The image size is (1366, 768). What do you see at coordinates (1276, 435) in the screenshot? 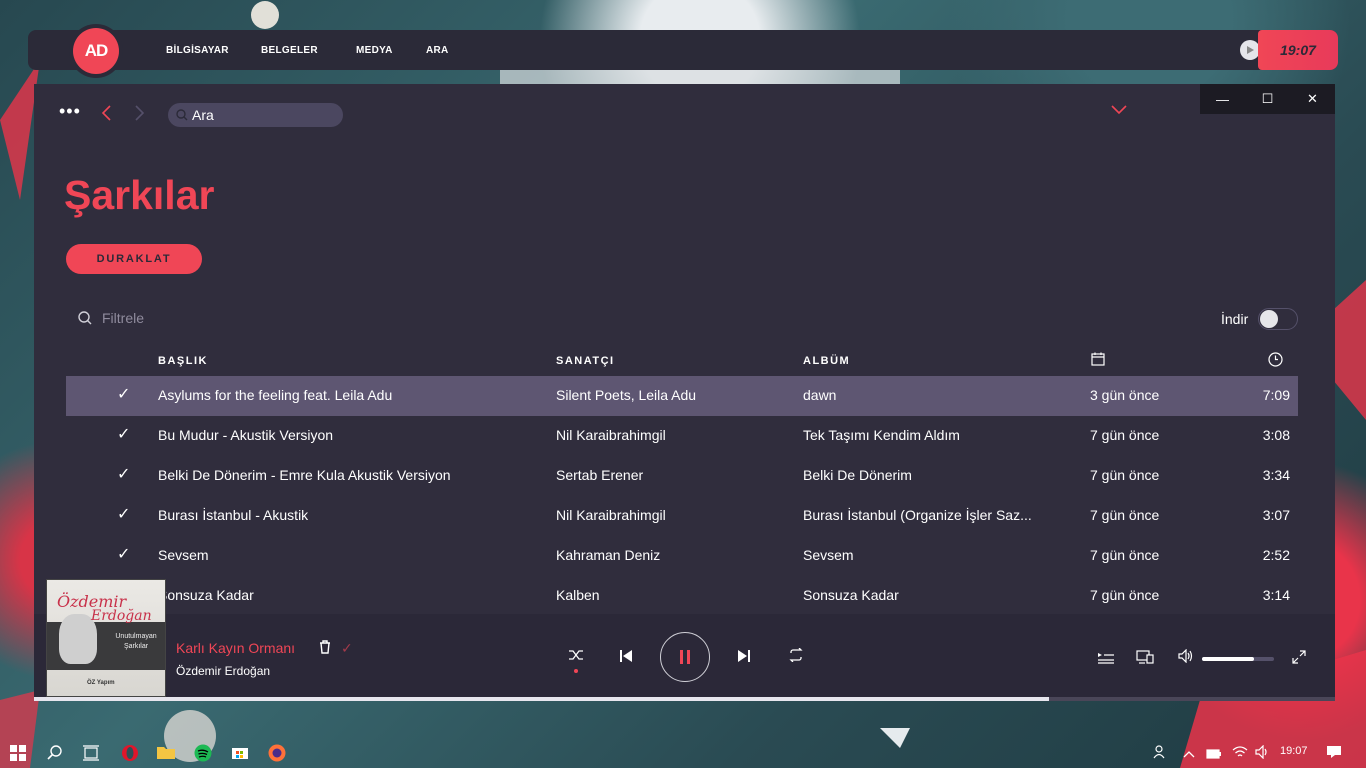
I see `row-duration: 3:08` at bounding box center [1276, 435].